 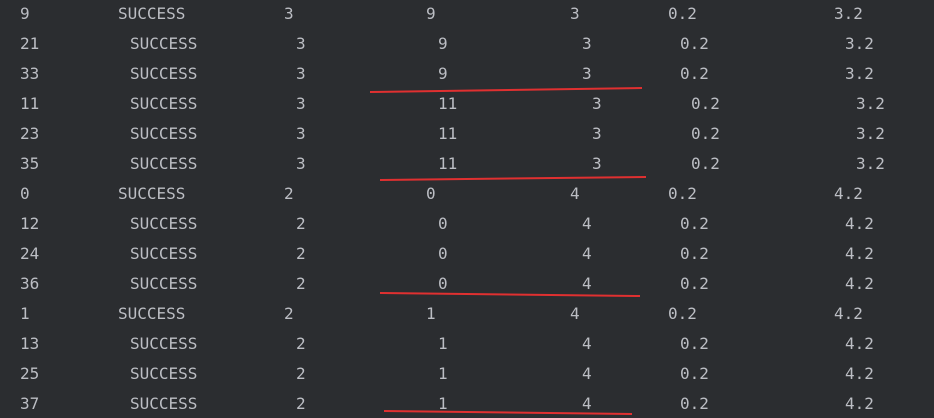 I want to click on console-row: 9 SUCCESS 3 9 3 0.2 3.2, so click(x=467, y=16).